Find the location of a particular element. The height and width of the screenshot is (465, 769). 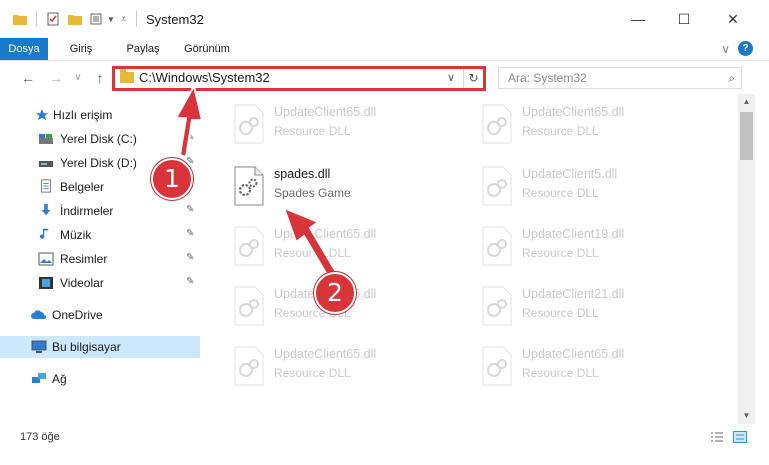

sidebar-item-label: Hızlı erişim is located at coordinates (83, 115).